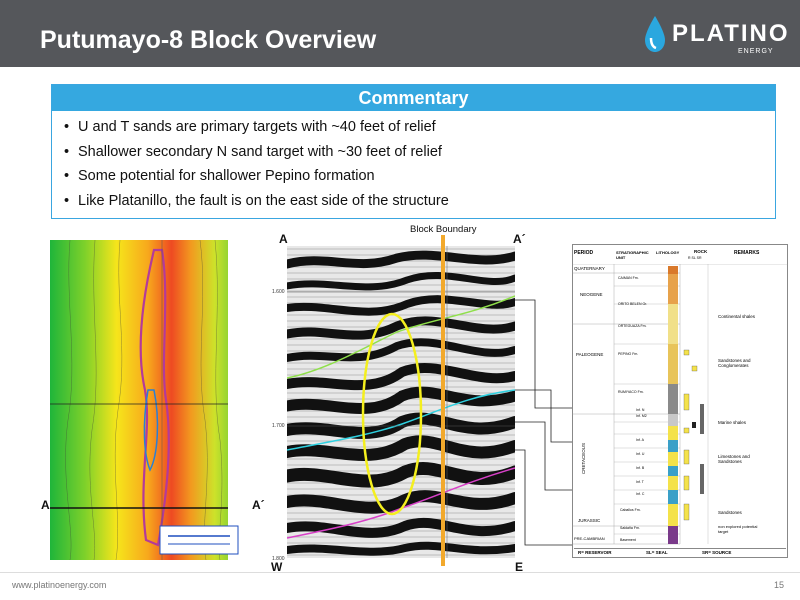 Image resolution: width=800 pixels, height=600 pixels. Describe the element at coordinates (628, 278) in the screenshot. I see `strat-unit: CAIMAN Fm.` at that location.